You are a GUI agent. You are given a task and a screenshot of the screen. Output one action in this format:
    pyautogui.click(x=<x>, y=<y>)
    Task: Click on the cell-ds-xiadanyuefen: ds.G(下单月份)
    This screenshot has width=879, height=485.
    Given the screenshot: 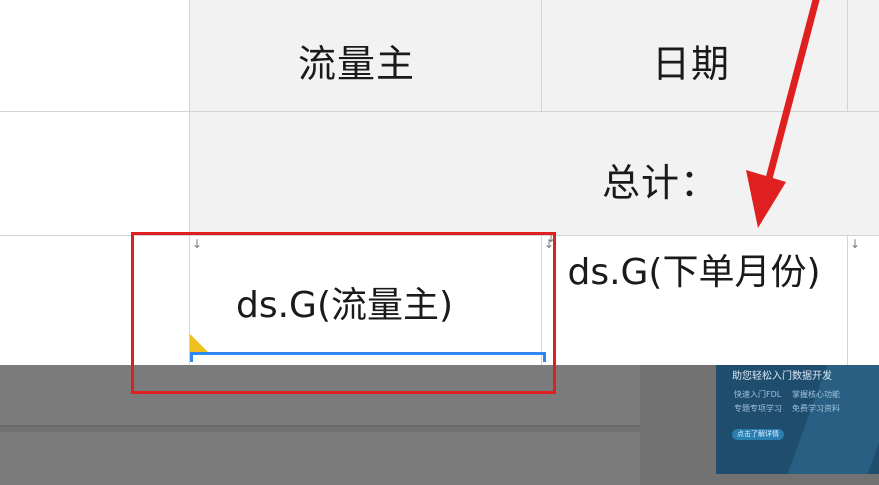 What is the action you would take?
    pyautogui.click(x=695, y=300)
    